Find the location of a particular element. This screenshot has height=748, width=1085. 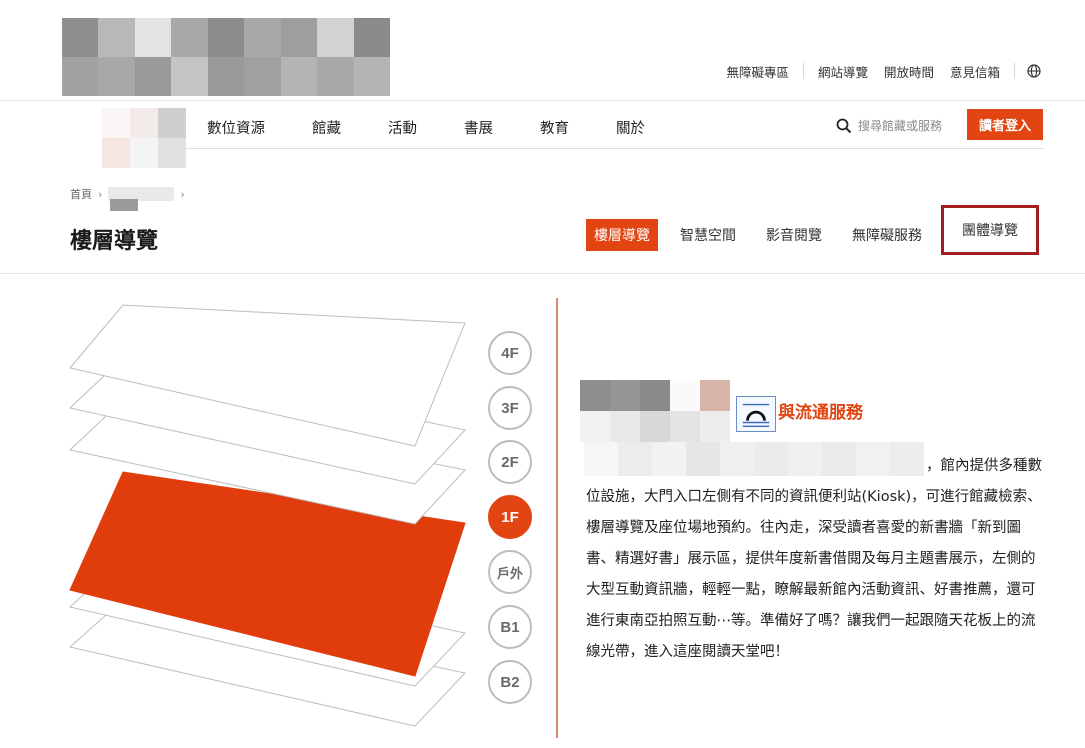

nav-divider is located at coordinates (615, 148).